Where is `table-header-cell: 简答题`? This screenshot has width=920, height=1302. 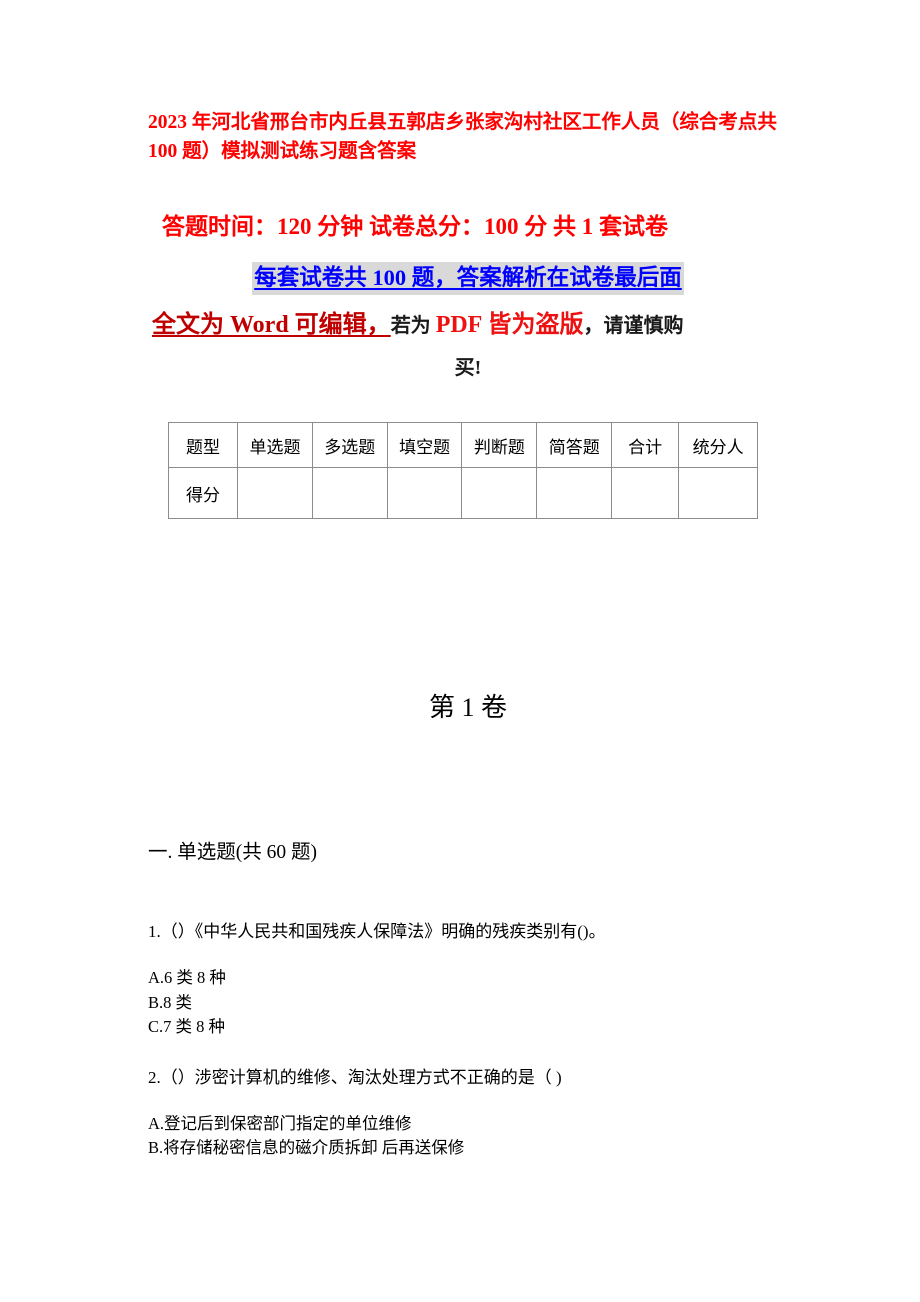
table-header-cell: 简答题 is located at coordinates (574, 445).